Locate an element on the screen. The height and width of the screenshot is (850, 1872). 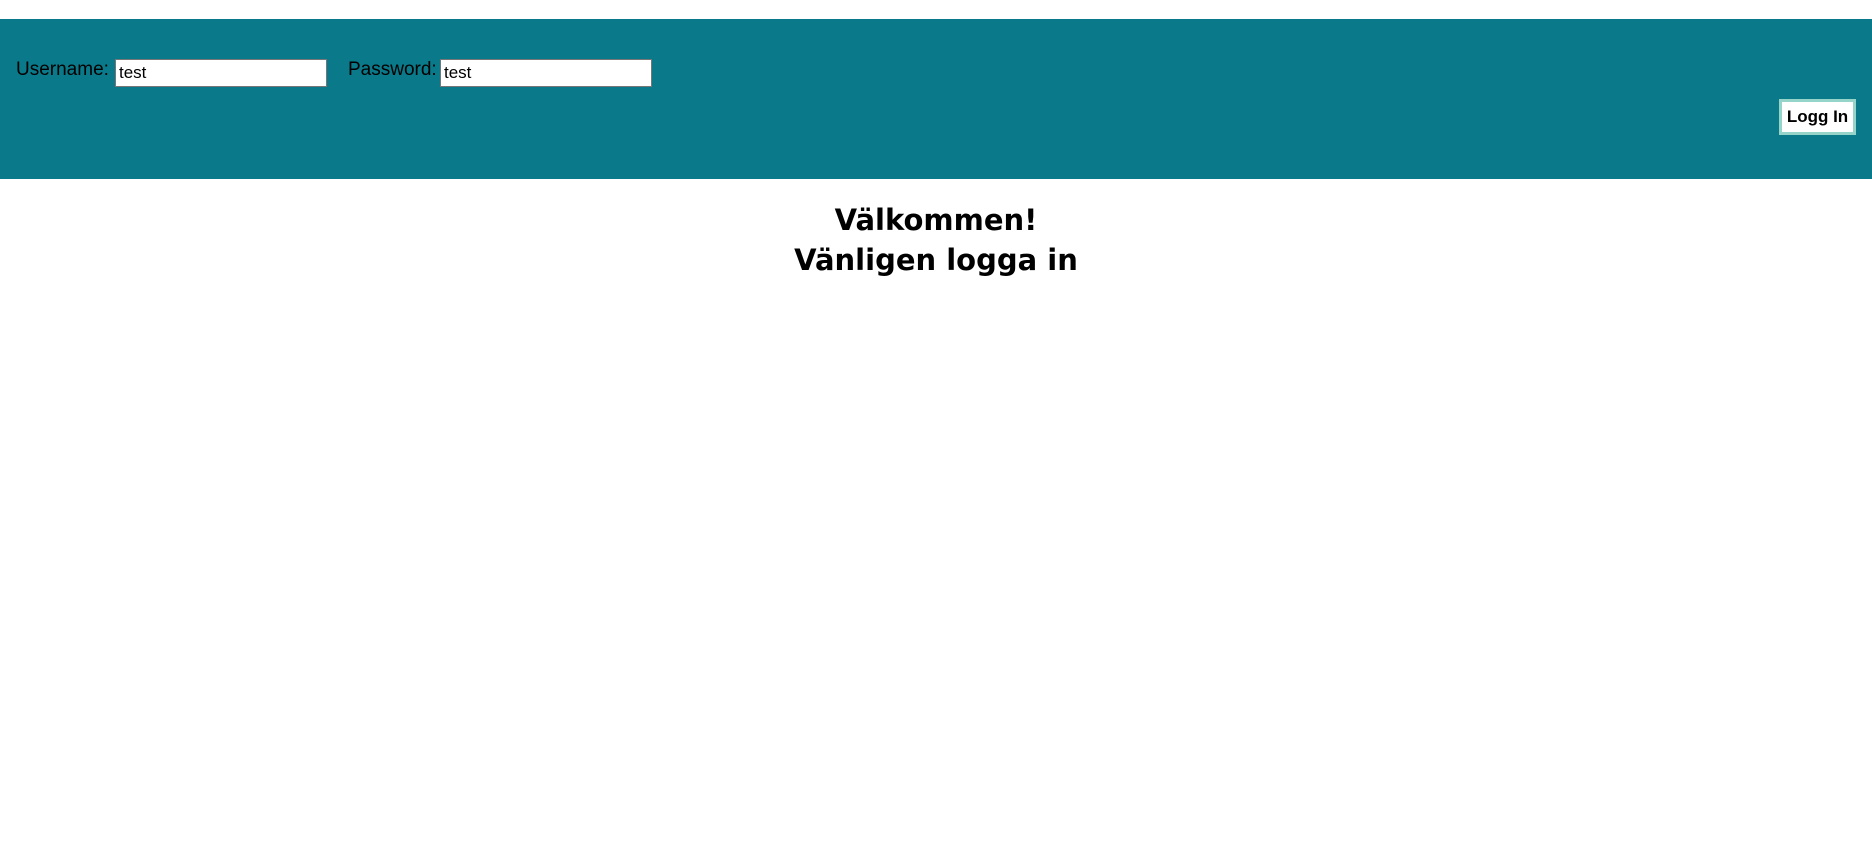
login-prompt: Vänligen logga in is located at coordinates (936, 260).